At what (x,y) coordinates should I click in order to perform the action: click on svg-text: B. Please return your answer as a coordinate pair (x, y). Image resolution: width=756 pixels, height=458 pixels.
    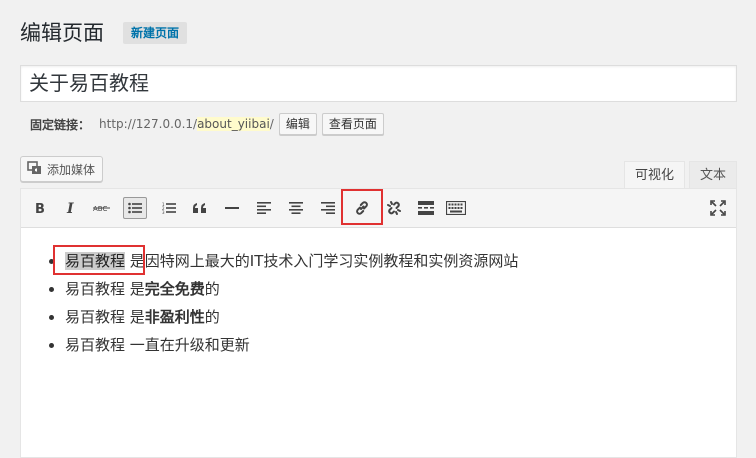
    Looking at the image, I should click on (40, 208).